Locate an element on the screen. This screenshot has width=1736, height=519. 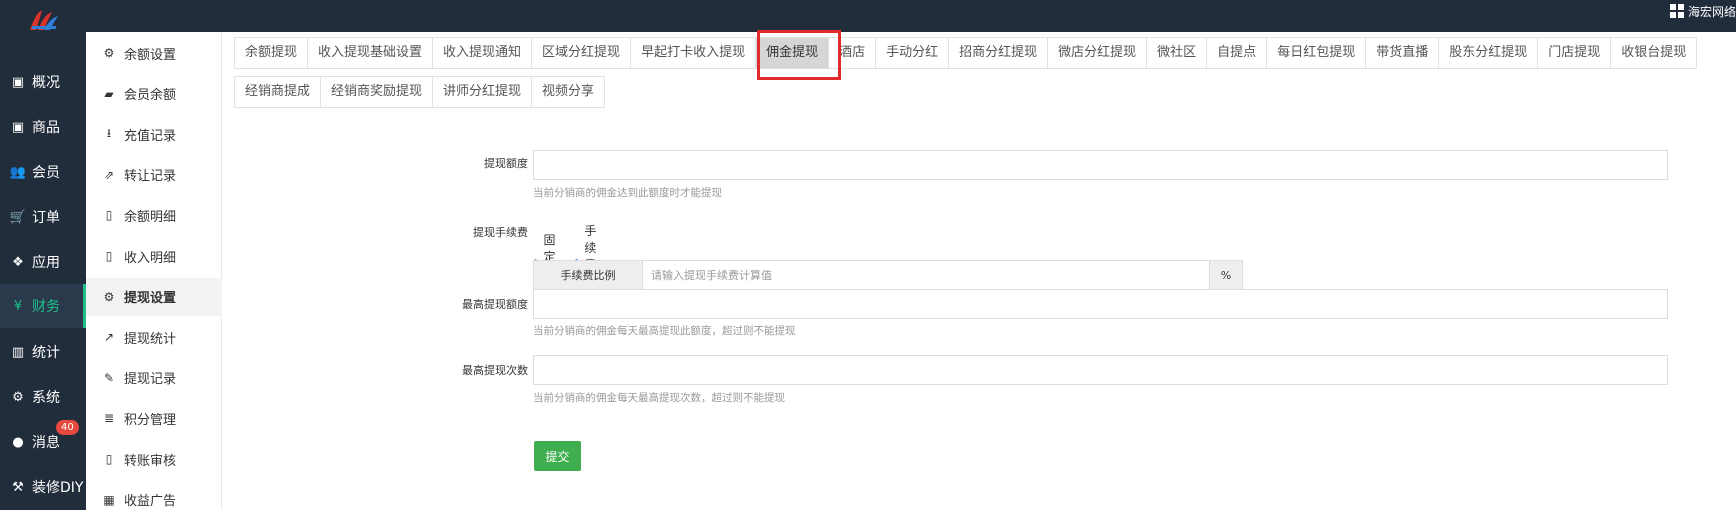
main-sidebar: ▣ 概况 ▣ 商品 👥 会员 🛒 订单 ❖ 应用 ¥ 财务 ▥ 统计 ⚙ 系统 ● 消息 40 ⚒ 装修DIY is located at coordinates (43, 271).